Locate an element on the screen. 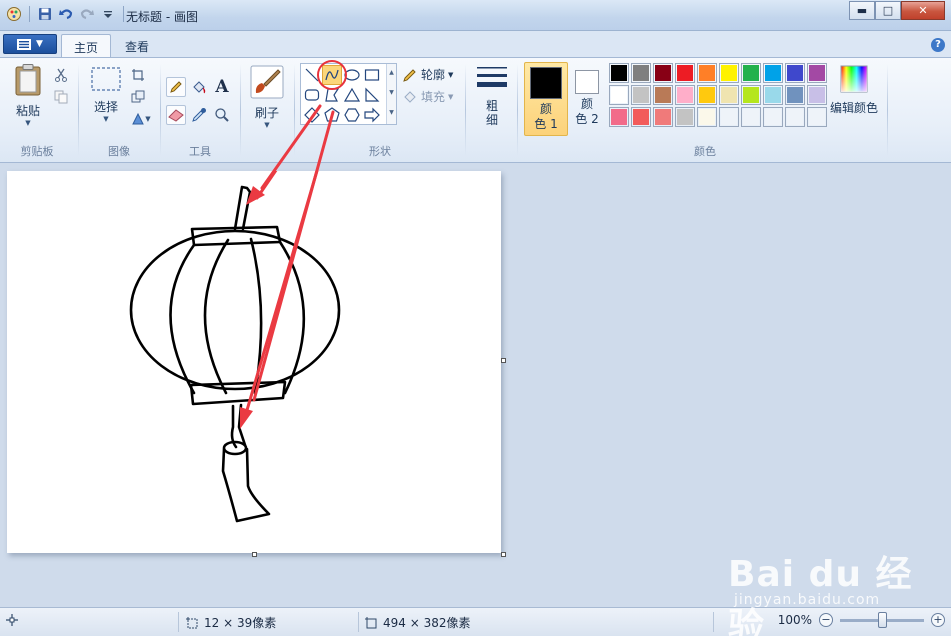 The height and width of the screenshot is (636, 951). edit-colors-button: 编辑颜色 is located at coordinates (854, 90).